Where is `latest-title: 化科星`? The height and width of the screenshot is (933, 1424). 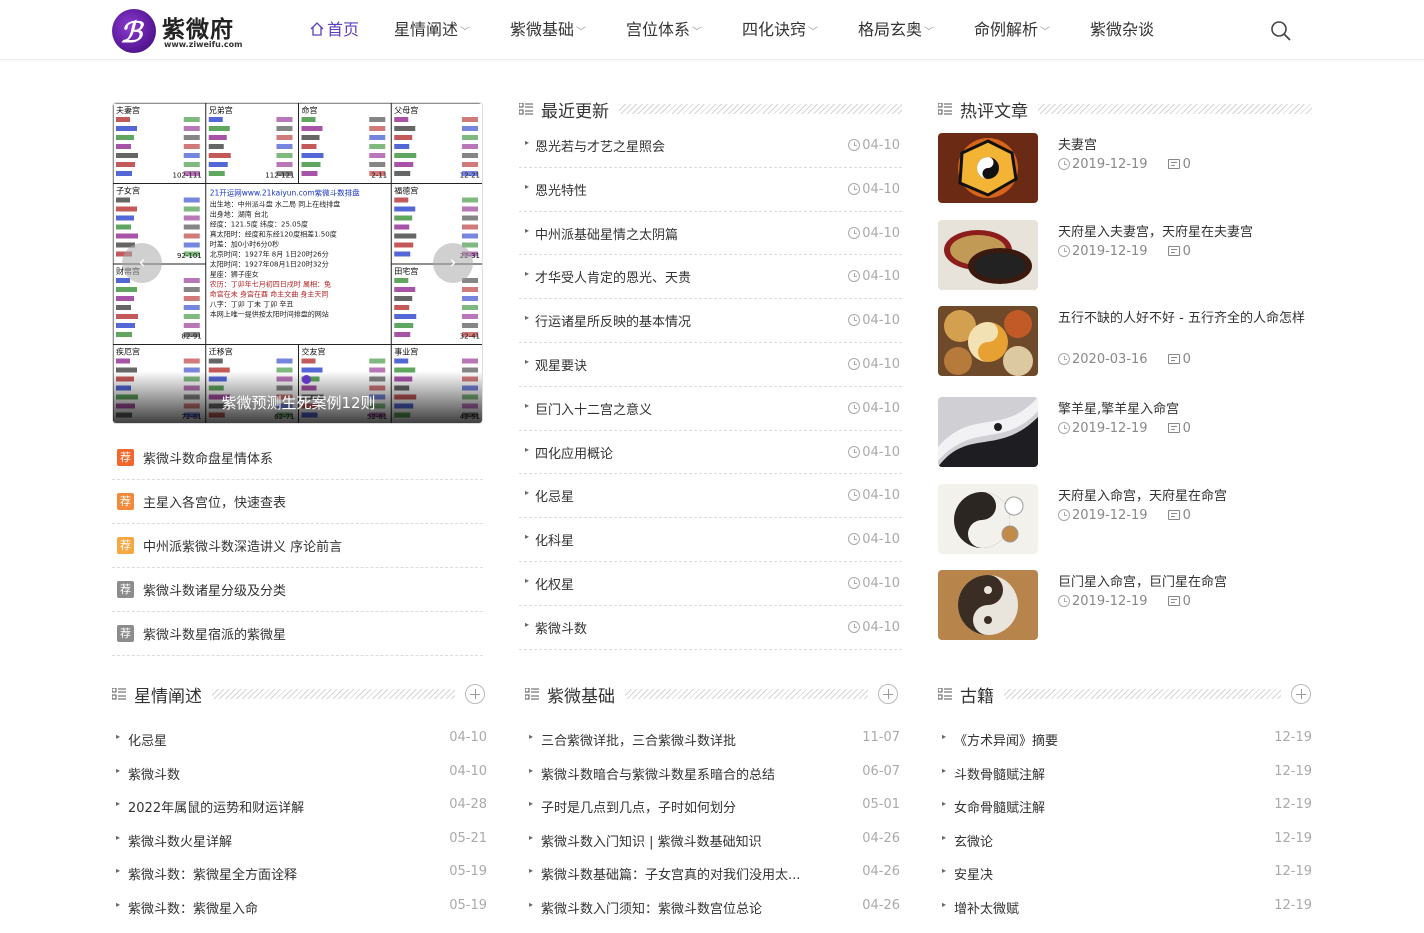
latest-title: 化科星 is located at coordinates (554, 539).